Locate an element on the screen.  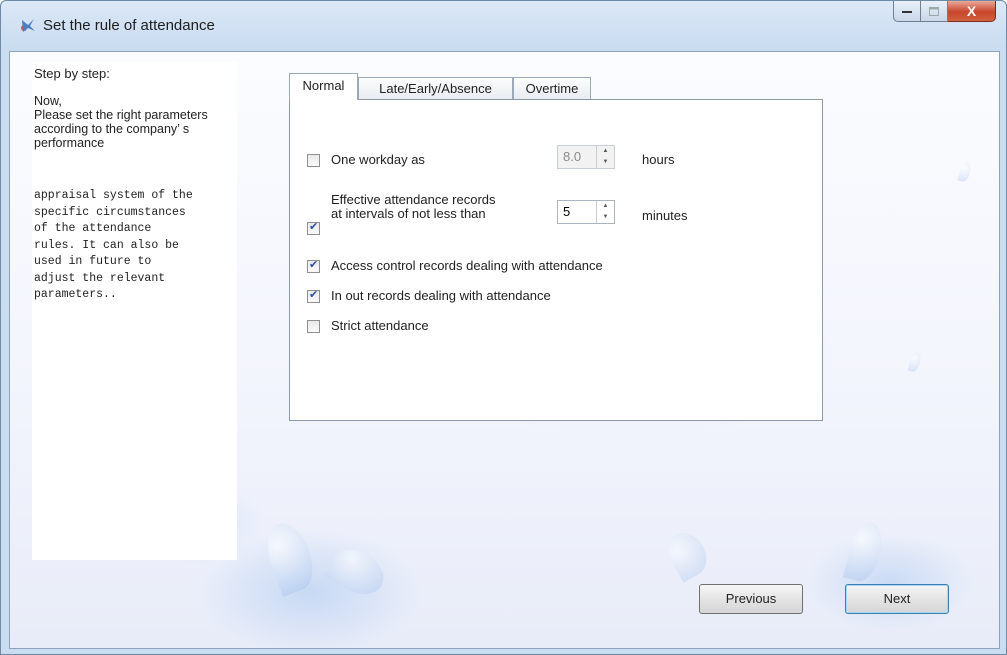
minimize-button is located at coordinates (907, 11).